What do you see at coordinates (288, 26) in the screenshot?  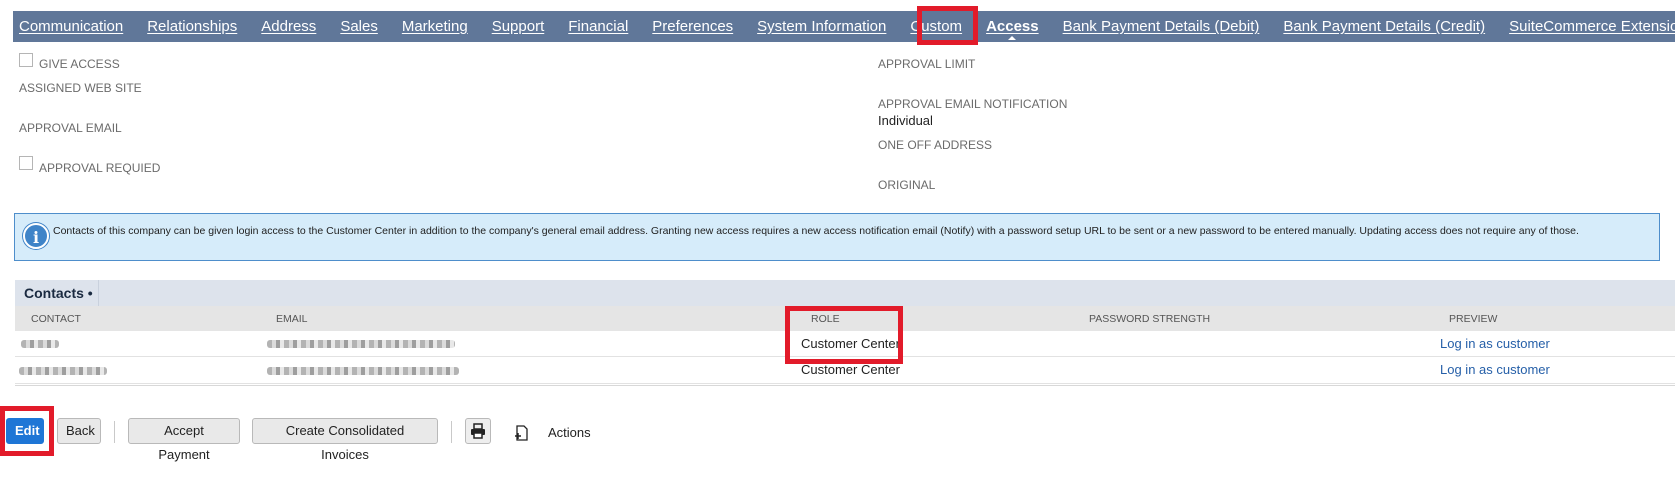 I see `tab-address: Address` at bounding box center [288, 26].